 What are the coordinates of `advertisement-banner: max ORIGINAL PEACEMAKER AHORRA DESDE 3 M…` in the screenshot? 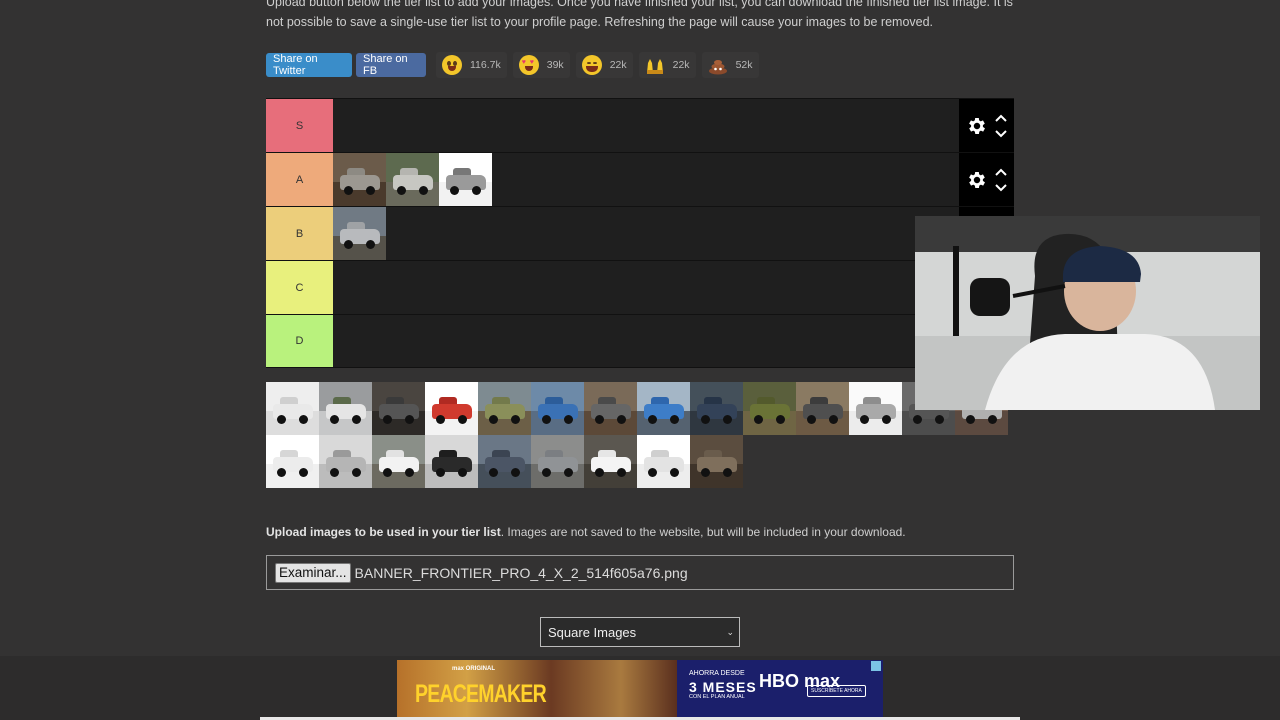 It's located at (640, 689).